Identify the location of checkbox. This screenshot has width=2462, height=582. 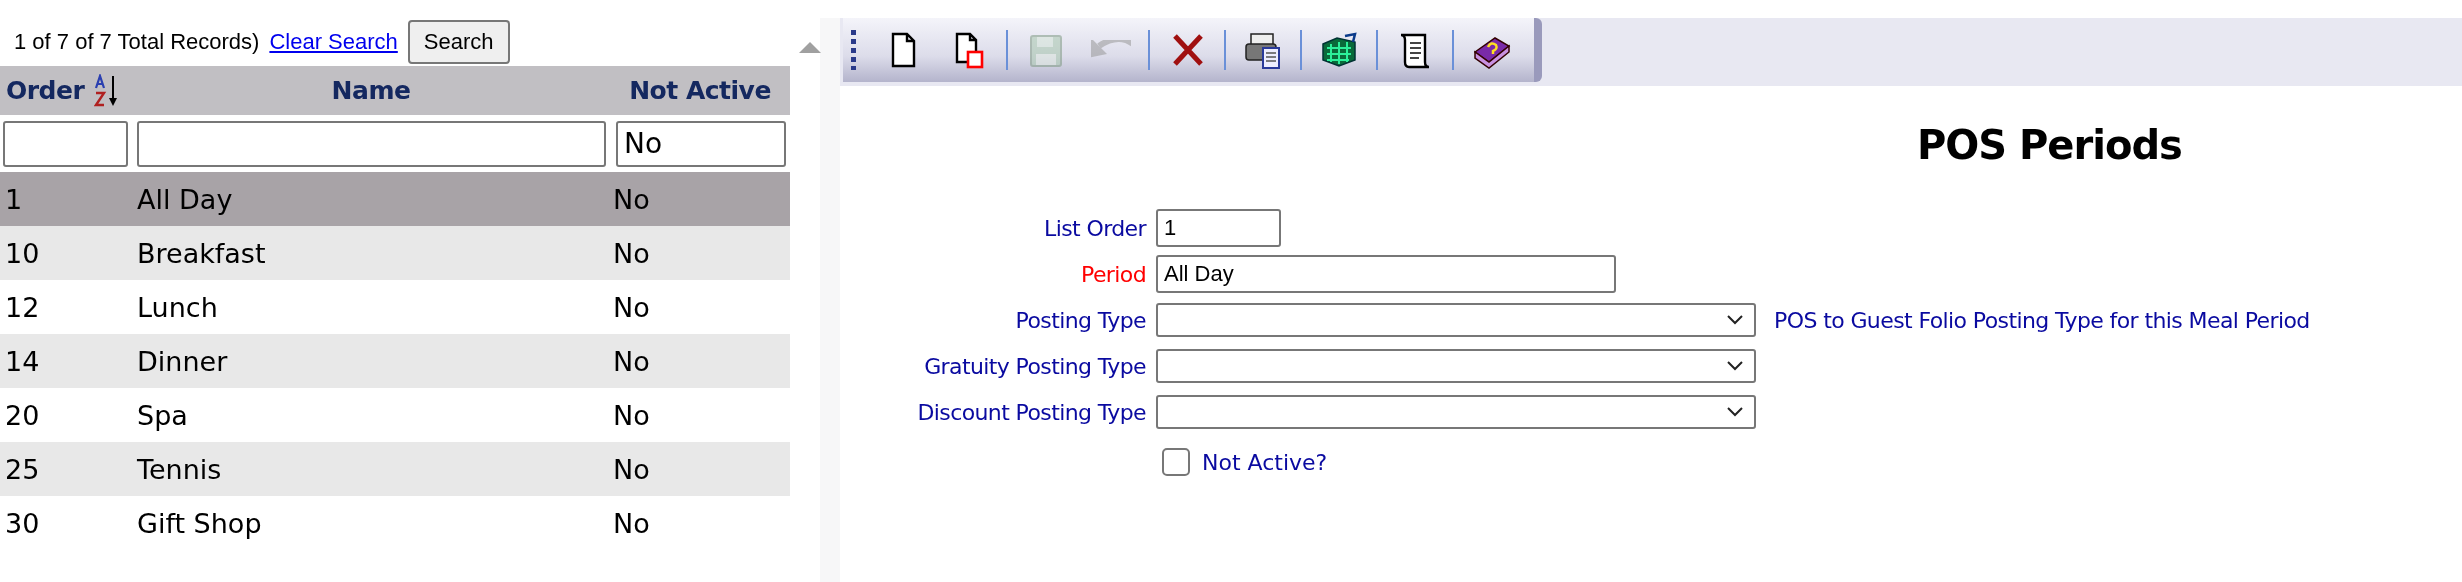
(1176, 462).